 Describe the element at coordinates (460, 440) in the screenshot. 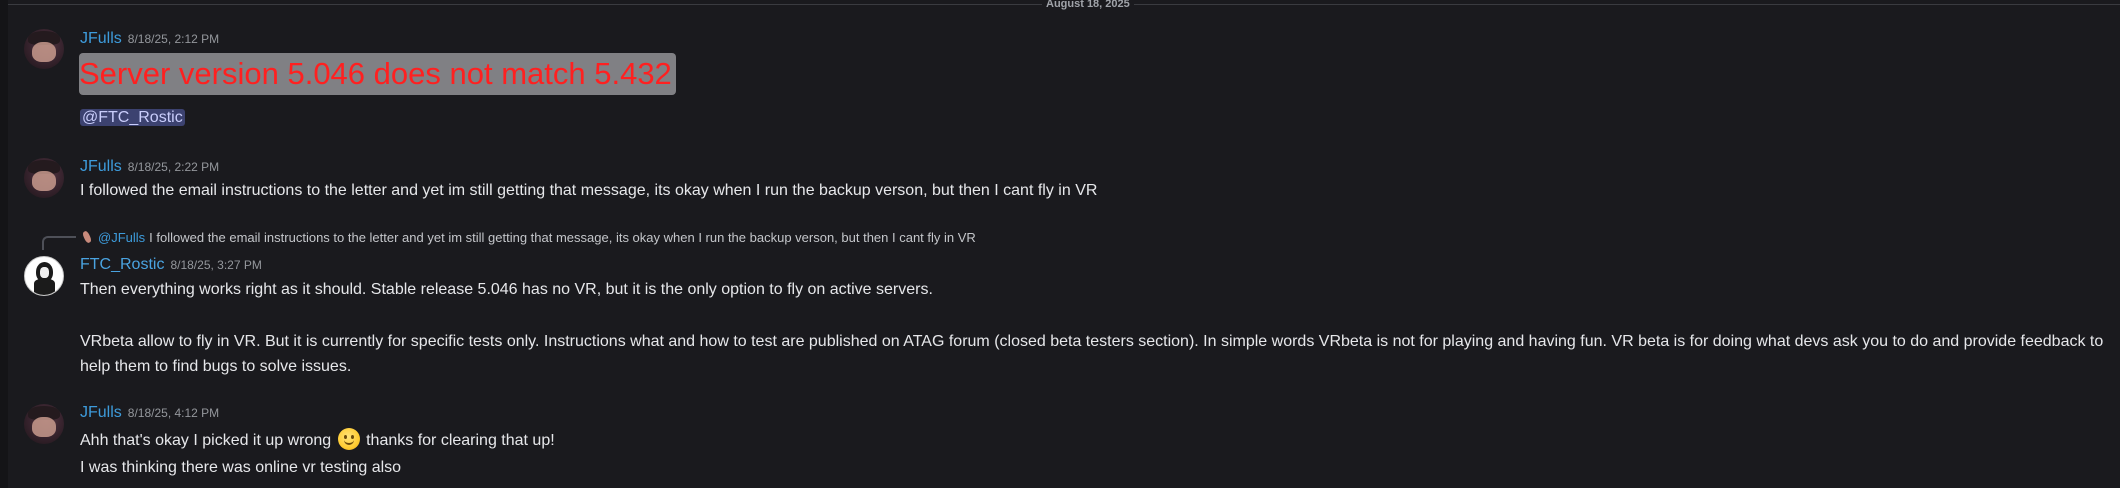

I see `message-text: thanks for clearing that up!` at that location.